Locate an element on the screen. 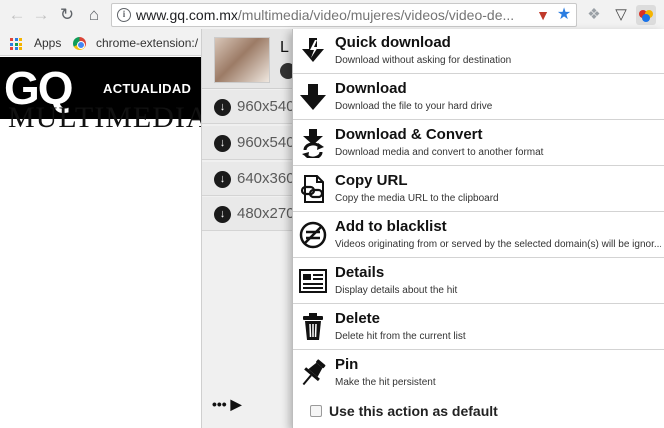 The height and width of the screenshot is (428, 664). variant-resolution: 480x270 is located at coordinates (266, 213).